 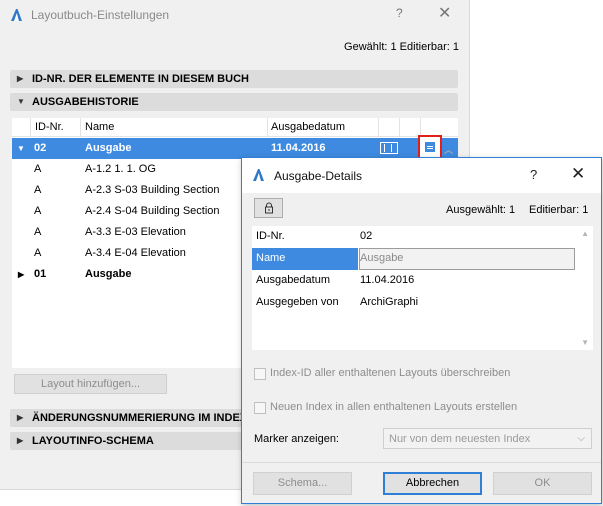 What do you see at coordinates (152, 190) in the screenshot?
I see `row-name: A-2.3 S-03 Building Section` at bounding box center [152, 190].